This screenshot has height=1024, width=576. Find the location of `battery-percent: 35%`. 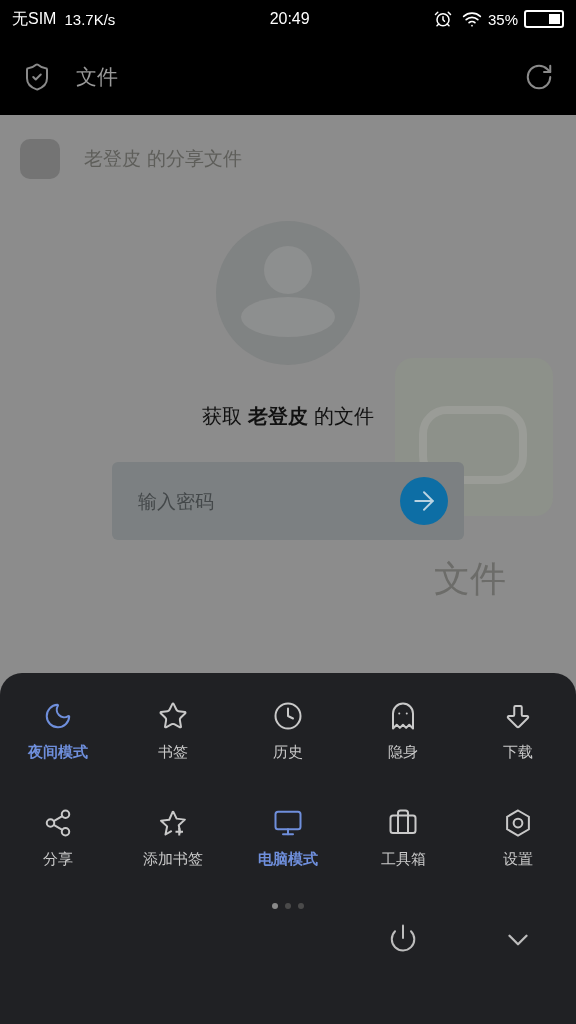

battery-percent: 35% is located at coordinates (502, 19).